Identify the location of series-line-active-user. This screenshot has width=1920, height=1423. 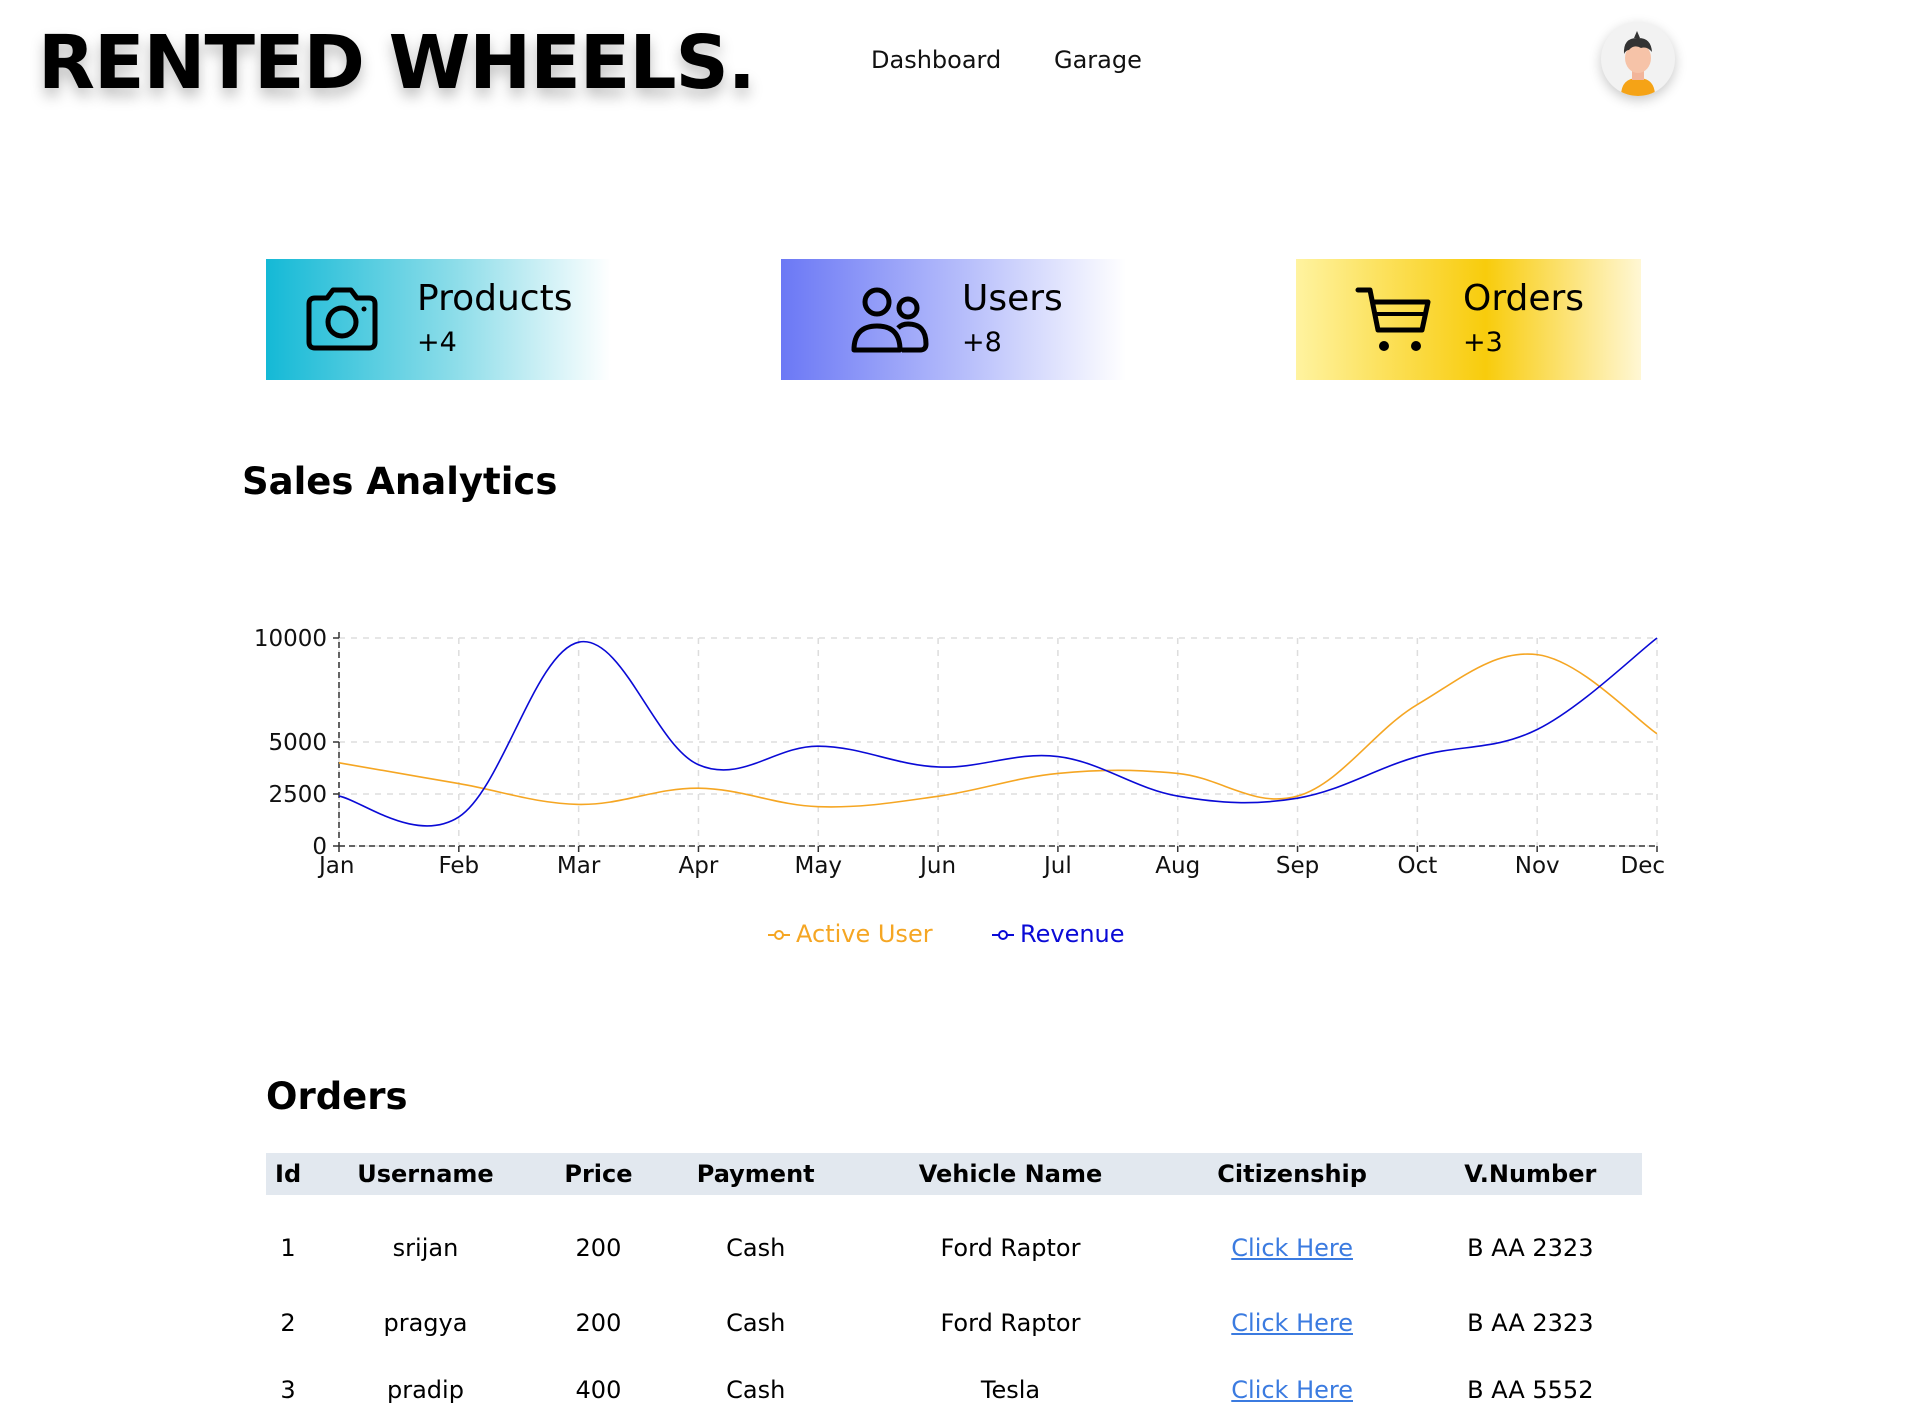
(998, 730).